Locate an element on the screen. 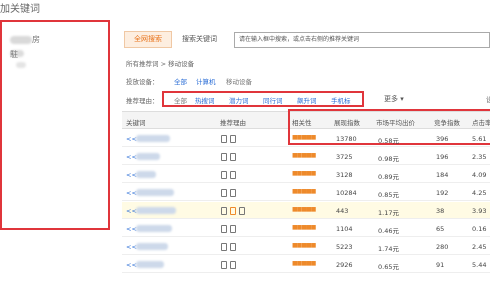  breadcrumb-root: 所有推荐词 is located at coordinates (142, 64).